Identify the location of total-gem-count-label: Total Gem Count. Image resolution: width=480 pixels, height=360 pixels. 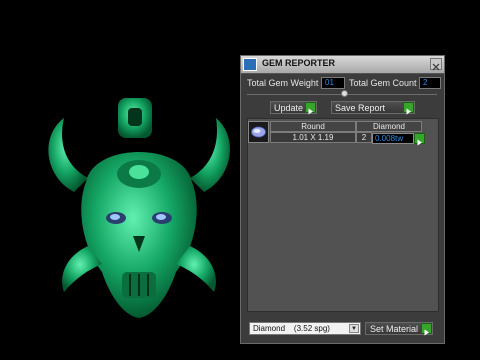
(383, 83).